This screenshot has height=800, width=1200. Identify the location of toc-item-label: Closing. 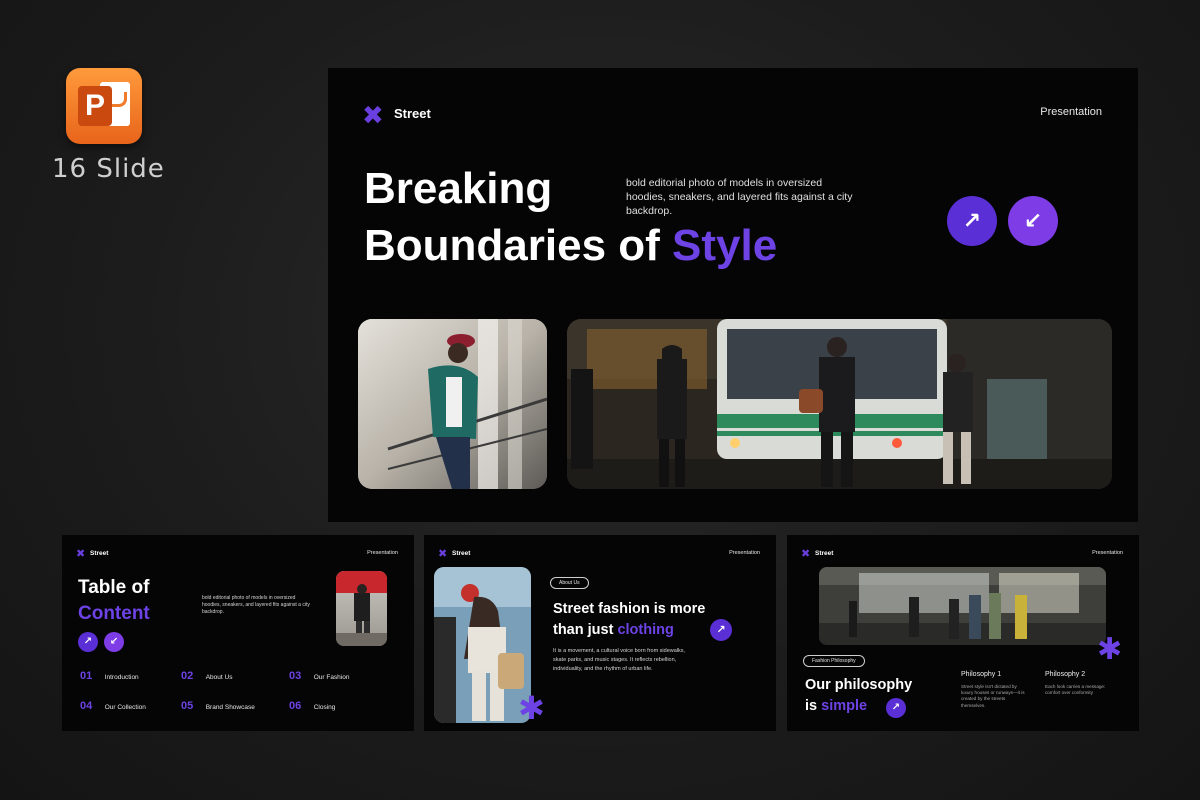
(324, 707).